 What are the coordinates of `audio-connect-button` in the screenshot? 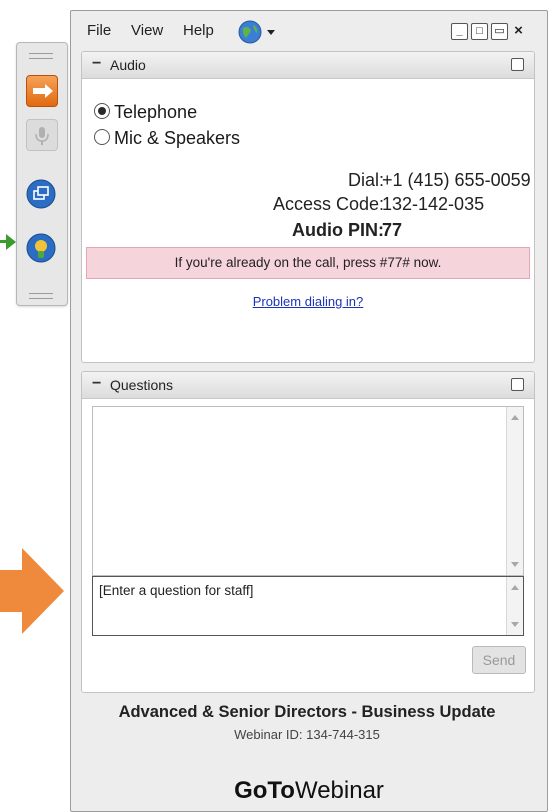 It's located at (41, 248).